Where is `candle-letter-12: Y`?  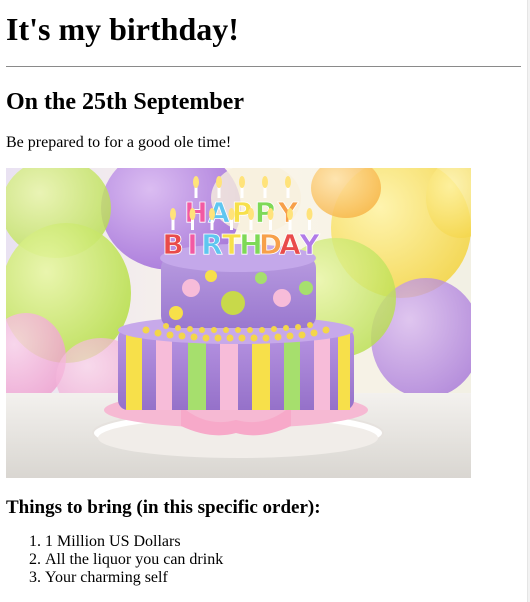 candle-letter-12: Y is located at coordinates (309, 244).